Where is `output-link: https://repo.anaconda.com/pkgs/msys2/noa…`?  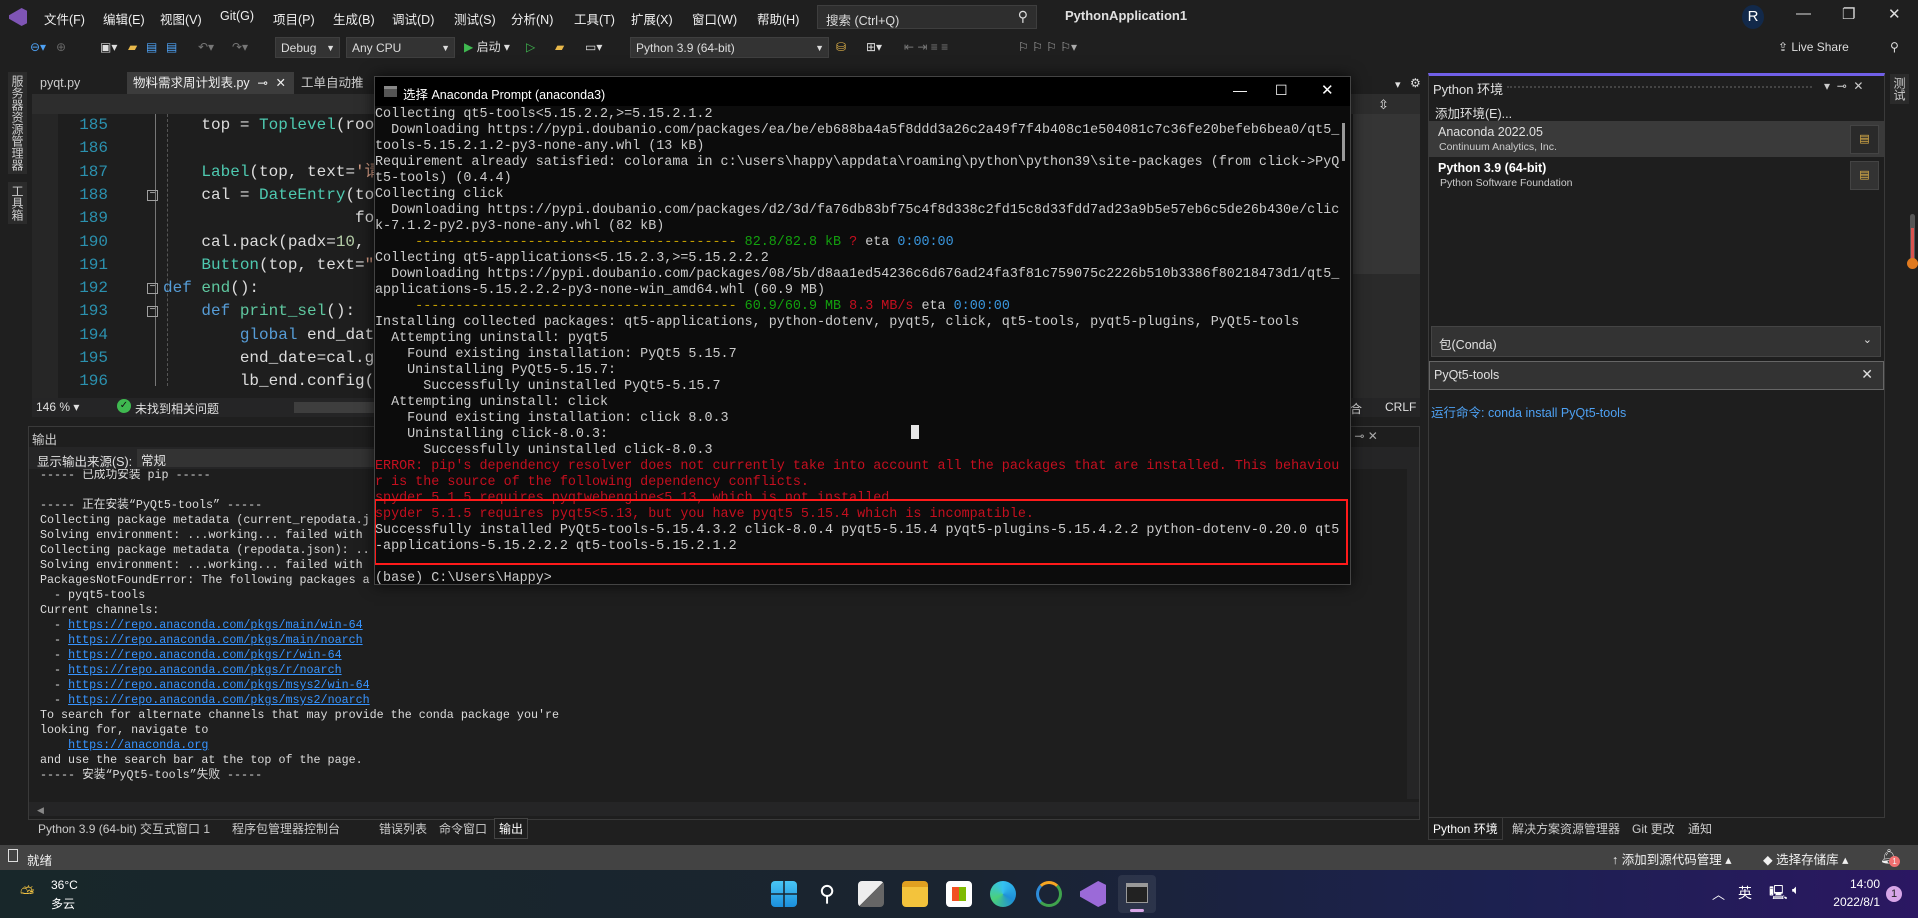
output-link: https://repo.anaconda.com/pkgs/msys2/noa… is located at coordinates (219, 700).